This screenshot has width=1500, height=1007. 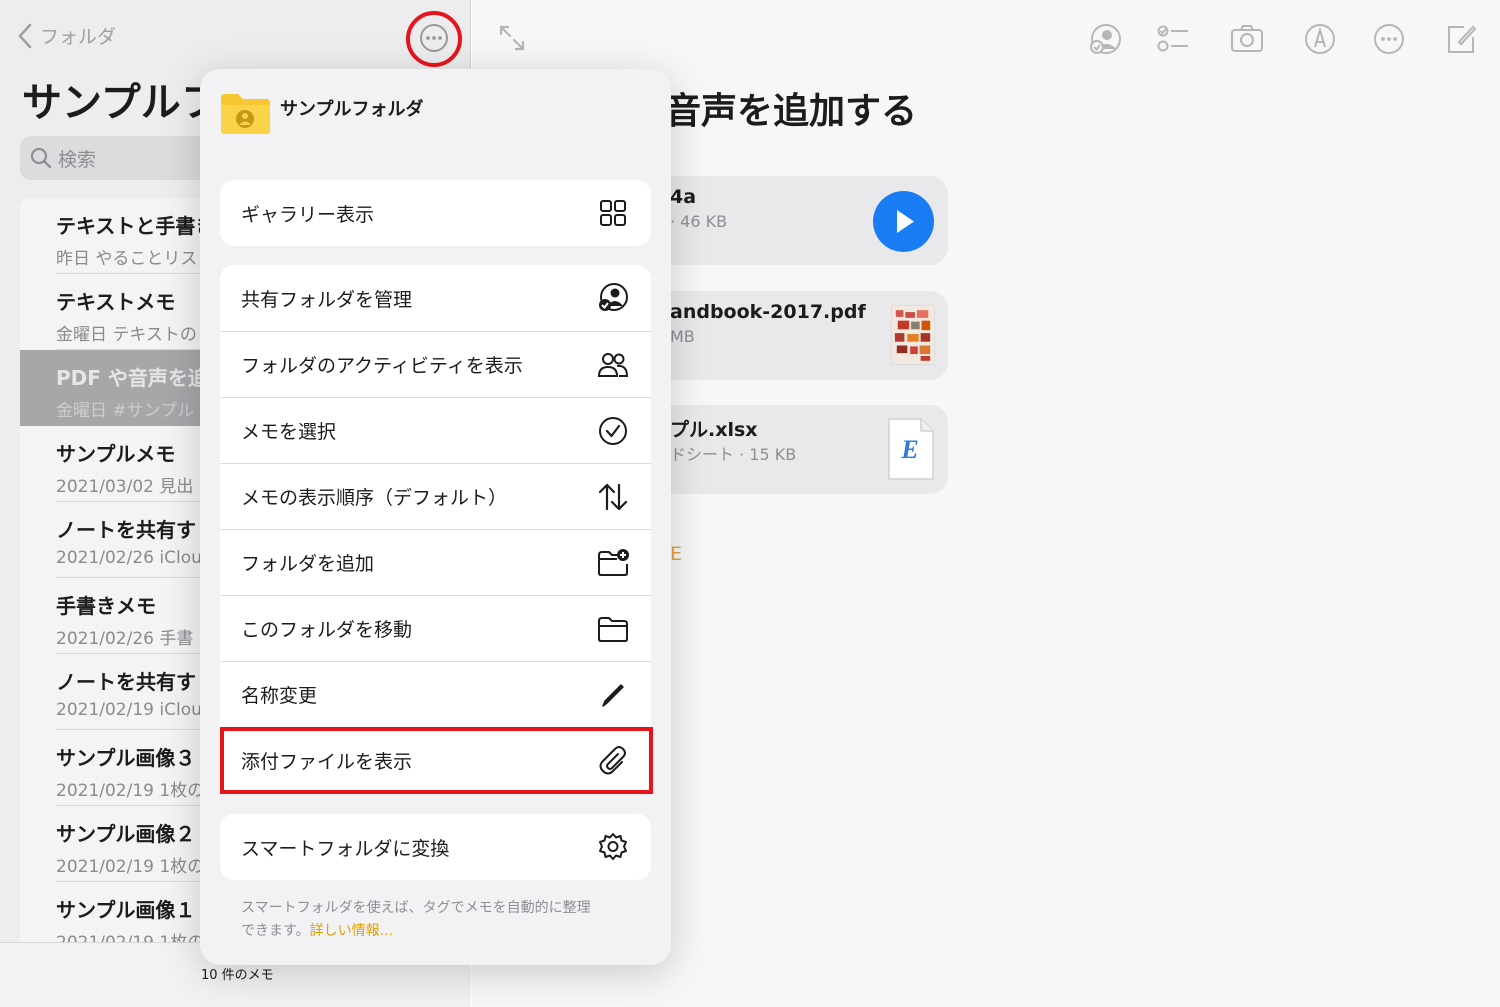 What do you see at coordinates (77, 159) in the screenshot?
I see `search-placeholder: 検索` at bounding box center [77, 159].